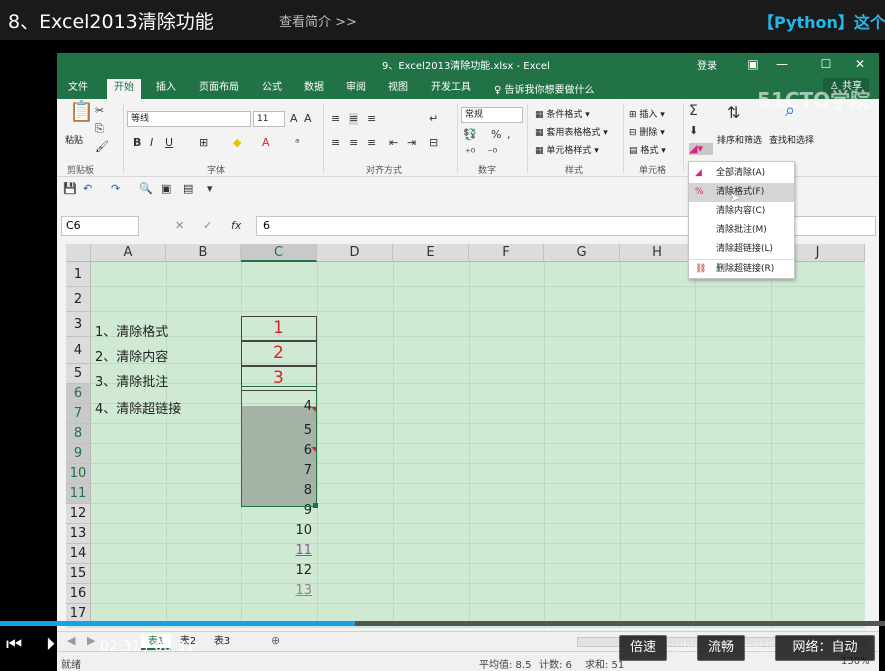 Image resolution: width=885 pixels, height=671 pixels. I want to click on menu-item-clear-hyperlinks: 清除超链接(L), so click(741, 249).